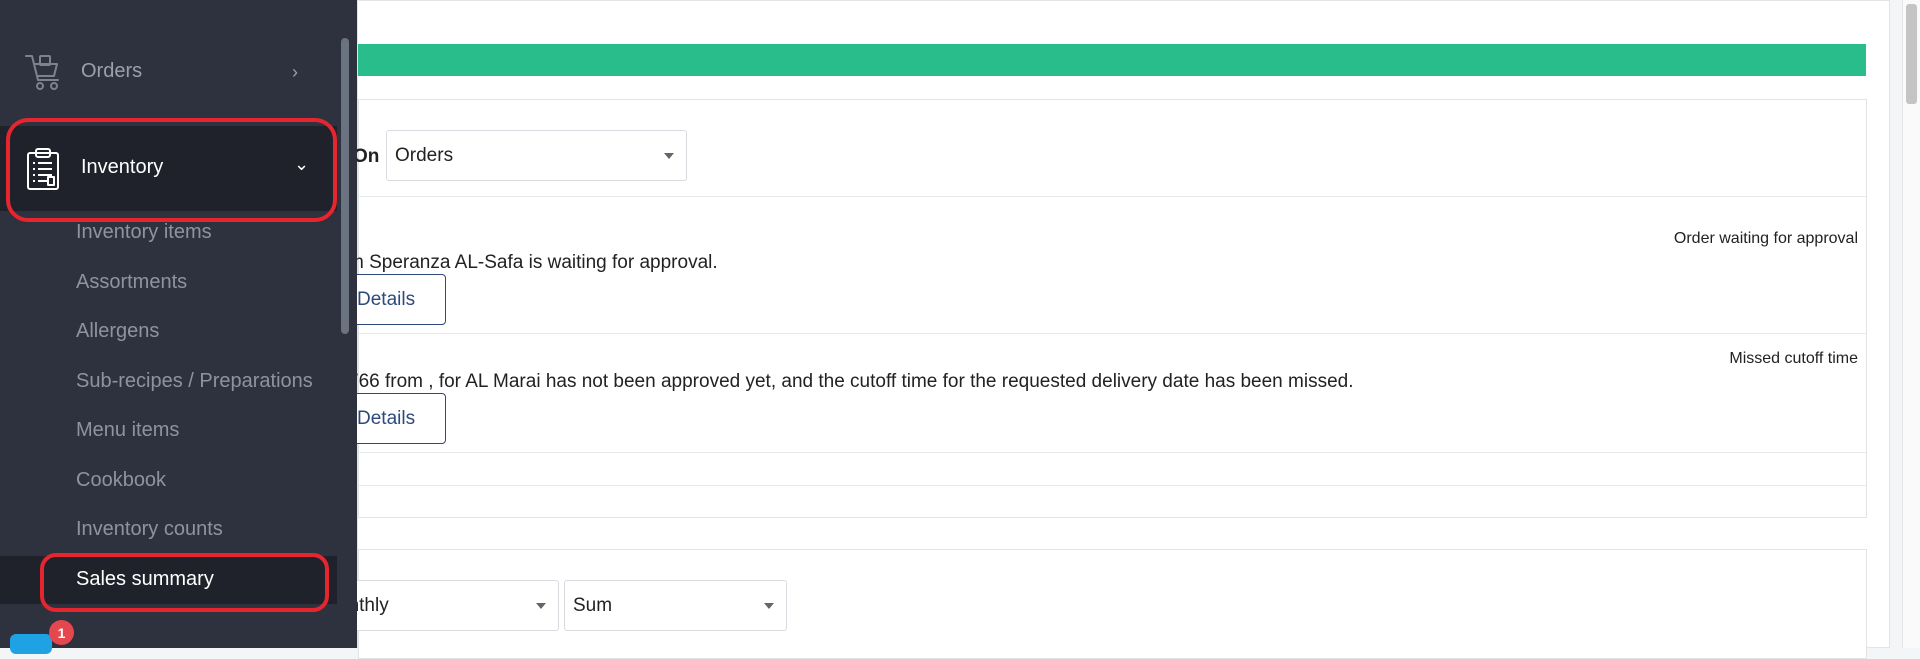  I want to click on period-select: onthly, so click(444, 605).